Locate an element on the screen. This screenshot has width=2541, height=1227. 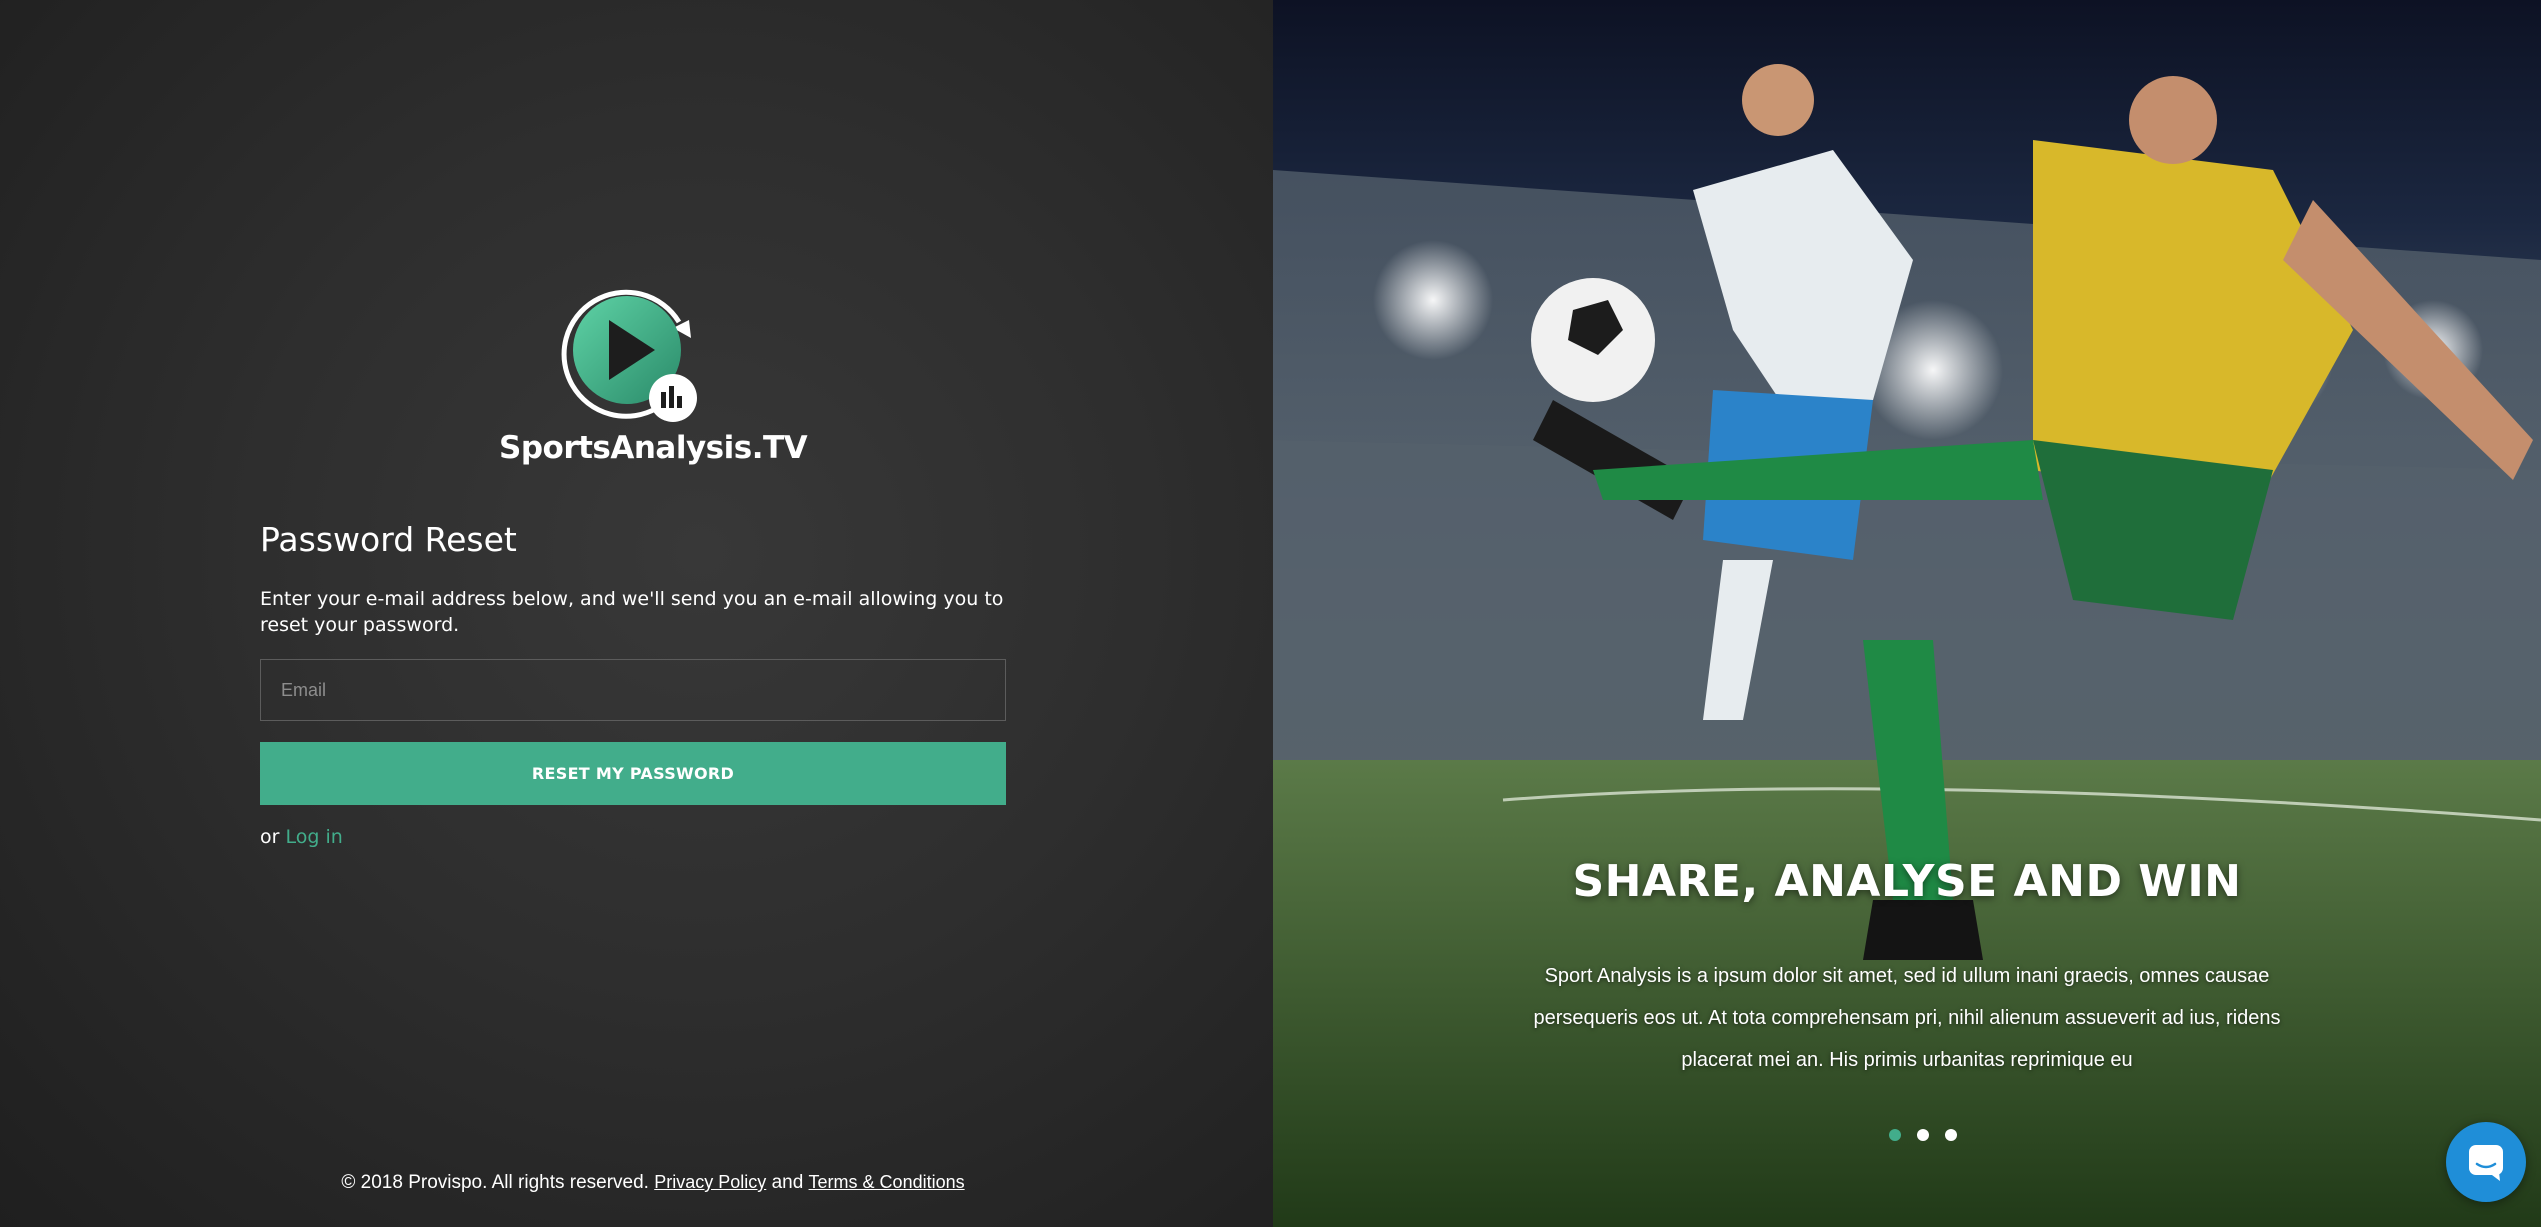
copyright-text: © 2018 Provispo. All rights reserved. is located at coordinates (495, 1182).